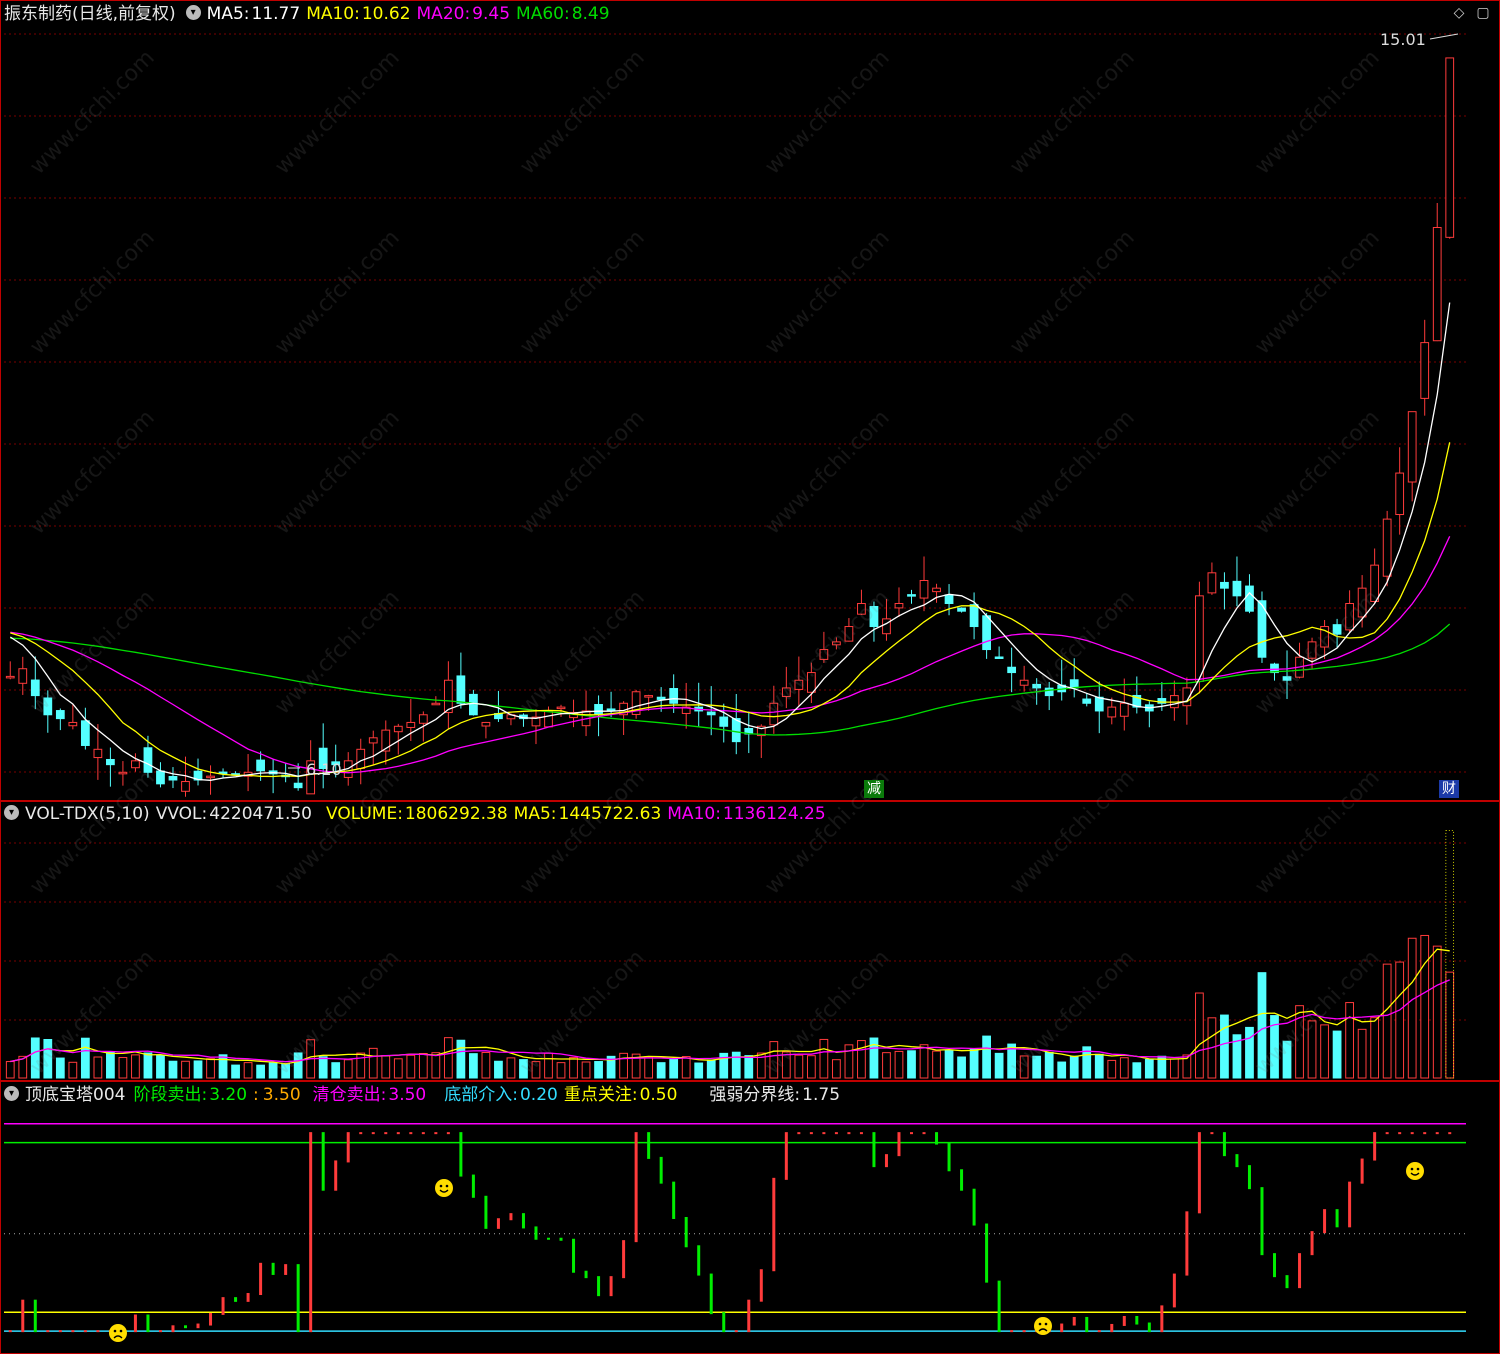 Image resolution: width=1500 pixels, height=1354 pixels. Describe the element at coordinates (11, 812) in the screenshot. I see `volume-toggle-icon: ▾` at that location.